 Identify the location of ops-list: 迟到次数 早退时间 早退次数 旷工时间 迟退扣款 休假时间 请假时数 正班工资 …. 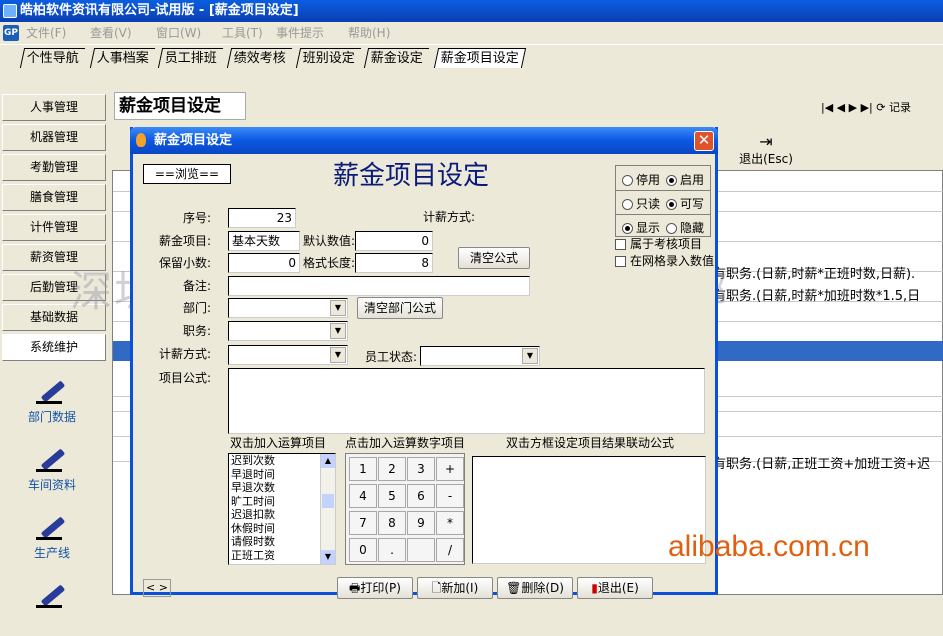
(282, 509).